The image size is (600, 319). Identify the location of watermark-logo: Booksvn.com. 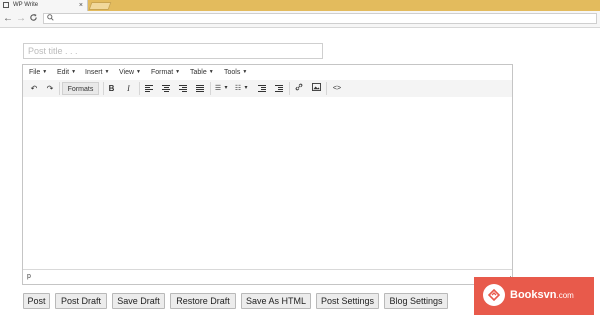
(534, 296).